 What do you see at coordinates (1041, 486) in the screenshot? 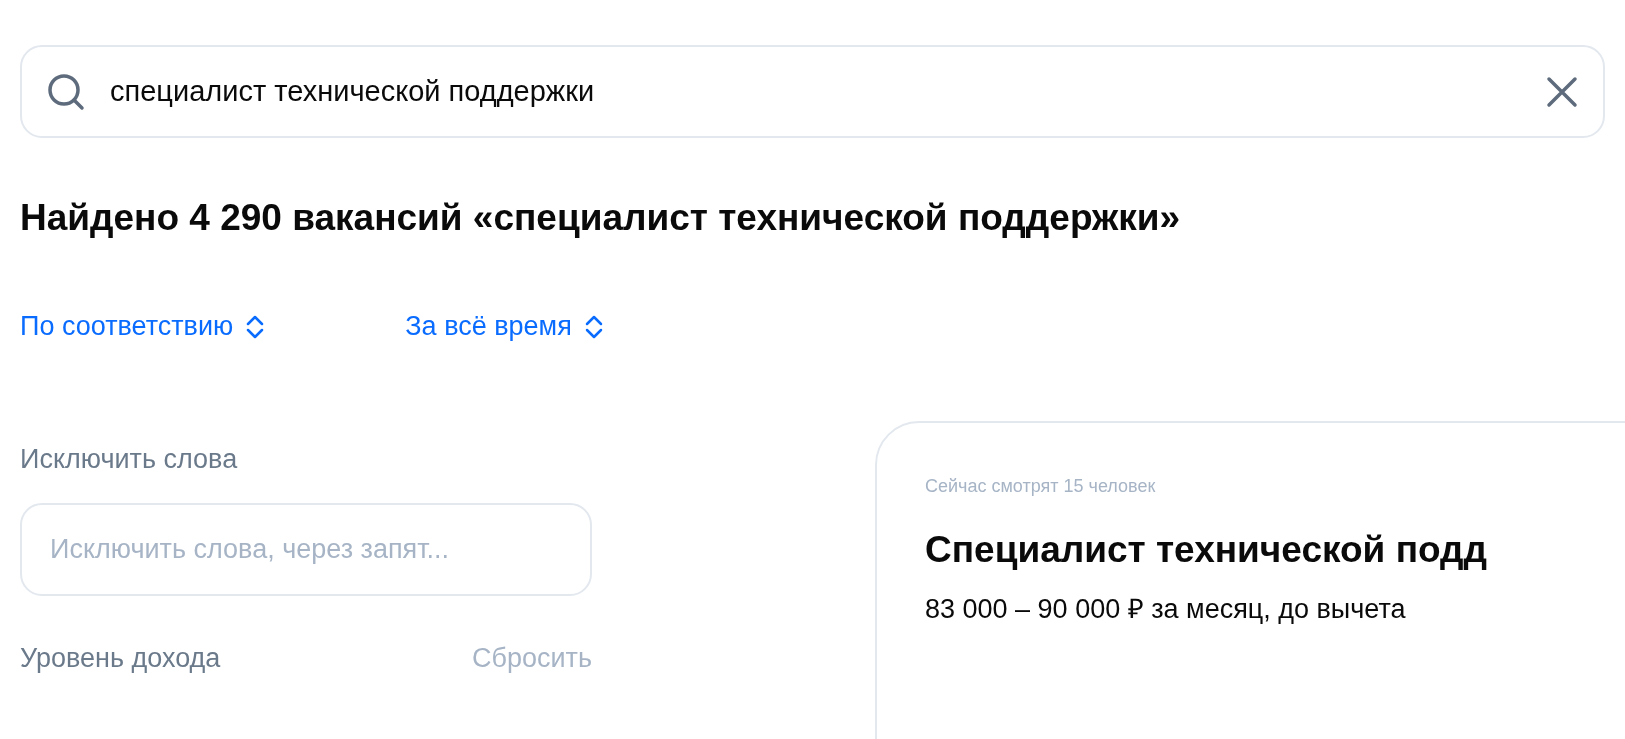
I see `viewers-count: Сейчас смотрят 15 человек` at bounding box center [1041, 486].